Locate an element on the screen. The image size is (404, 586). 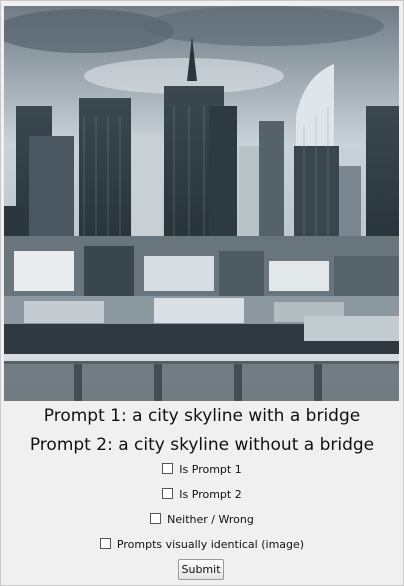
prompt-1-text: Prompt 1: a city skyline with a bridge is located at coordinates (202, 416).